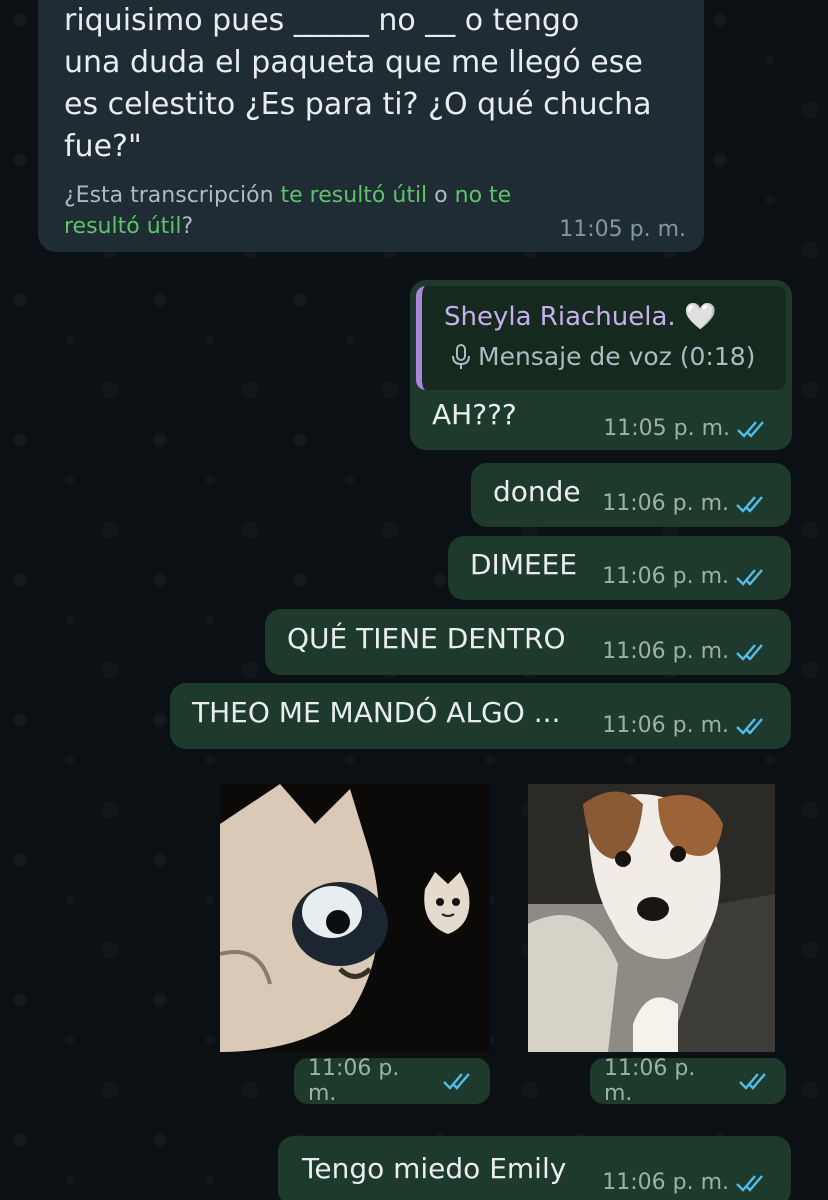 The image size is (828, 1200). I want to click on image-dog-photo, so click(651, 918).